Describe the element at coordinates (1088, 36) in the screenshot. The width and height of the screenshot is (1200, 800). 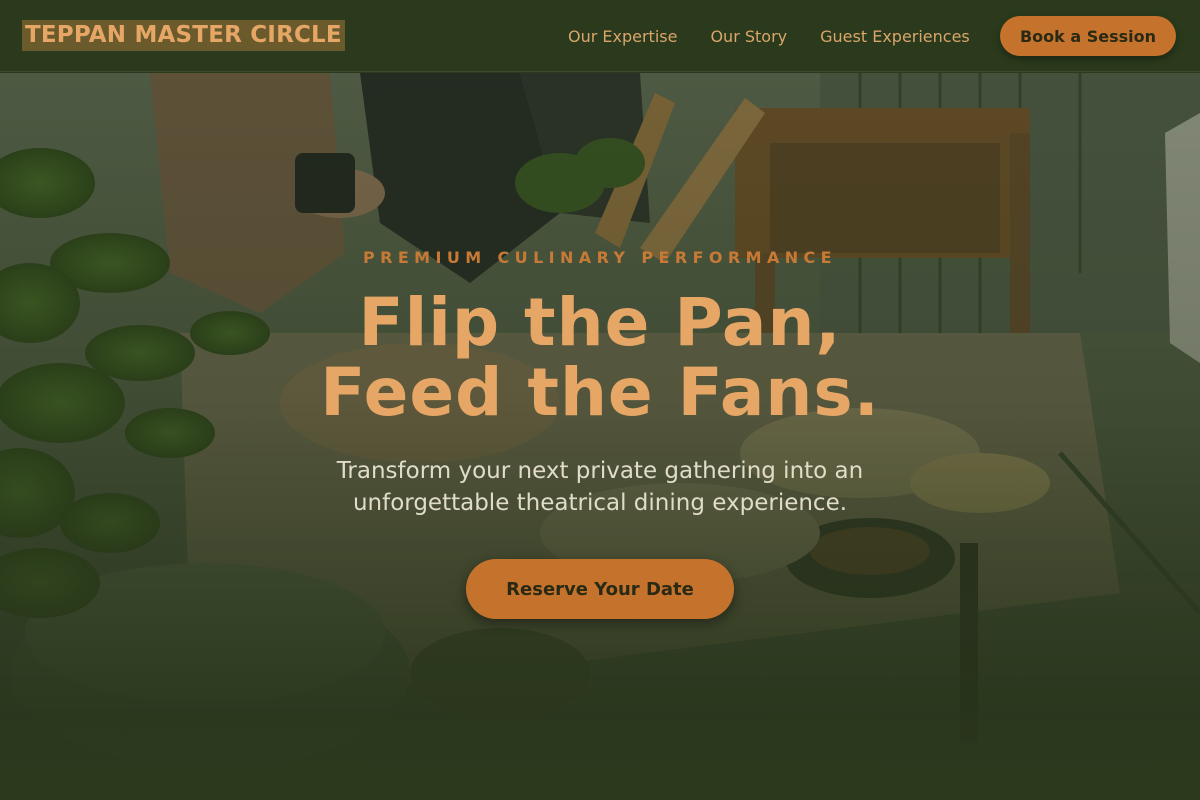
I see `book-session-button: Book a Session` at that location.